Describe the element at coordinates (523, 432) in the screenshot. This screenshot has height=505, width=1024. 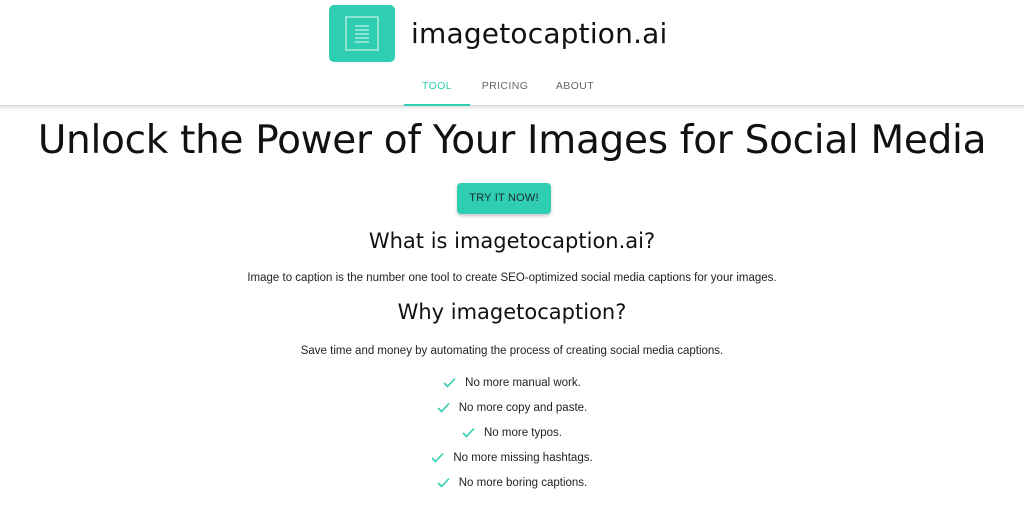
I see `benefit-label: No more typos.` at that location.